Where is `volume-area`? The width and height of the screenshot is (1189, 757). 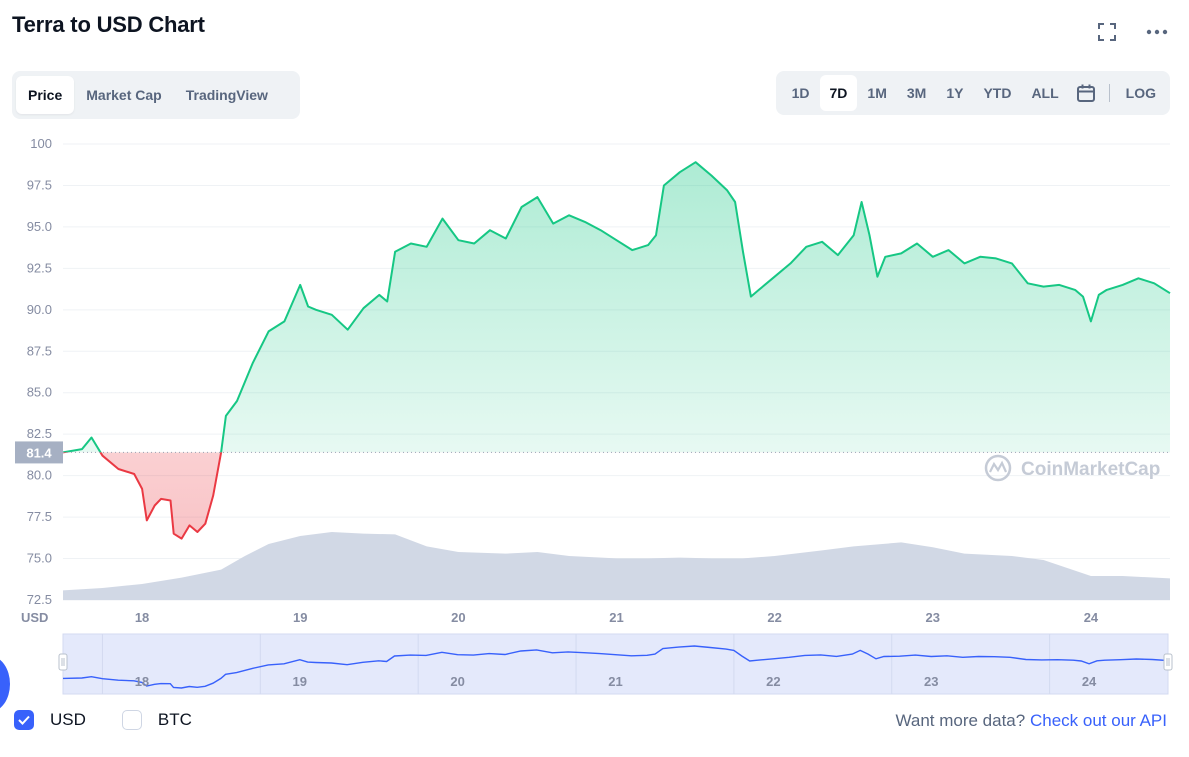 volume-area is located at coordinates (616, 566).